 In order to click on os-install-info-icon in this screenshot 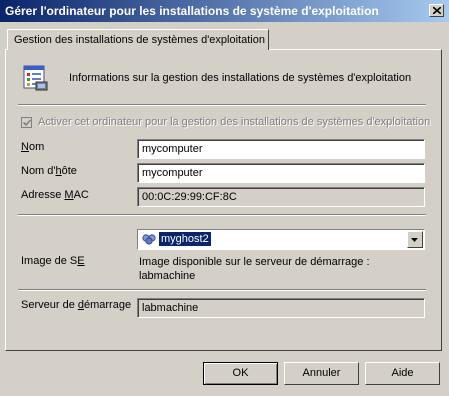, I will do `click(35, 78)`.